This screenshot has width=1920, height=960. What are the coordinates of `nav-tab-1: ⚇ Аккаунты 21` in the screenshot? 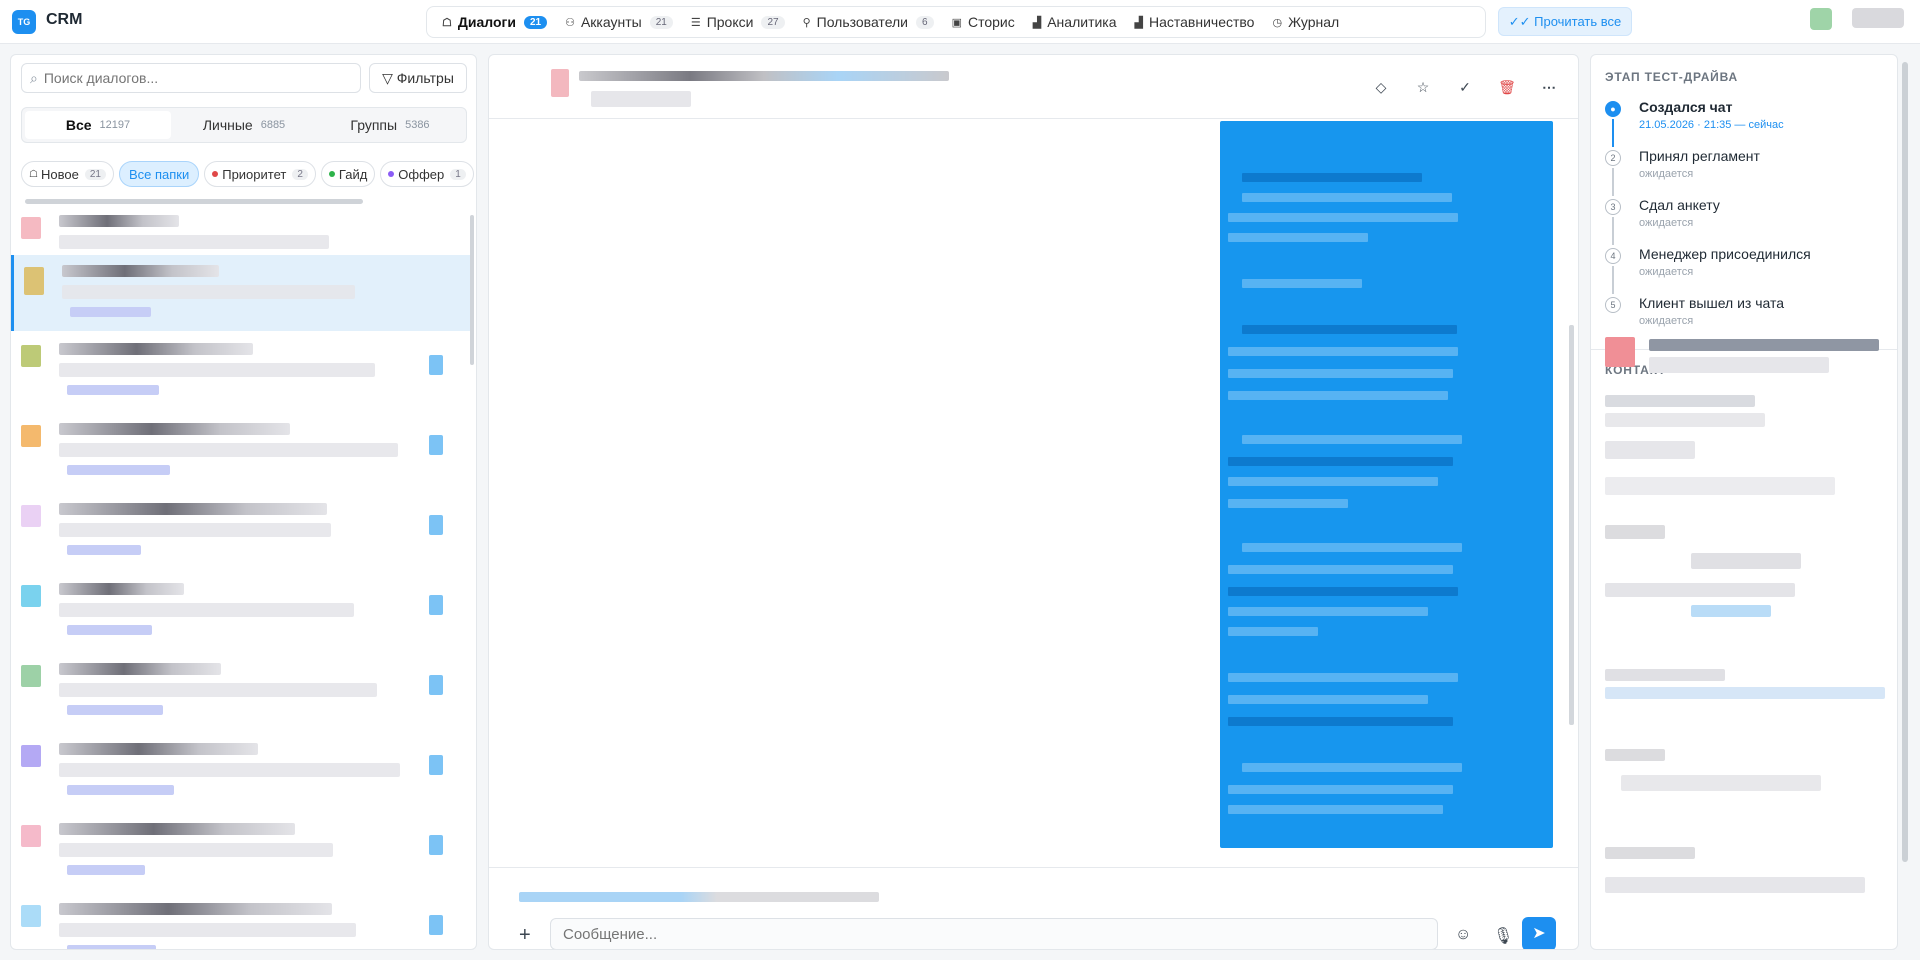 It's located at (619, 22).